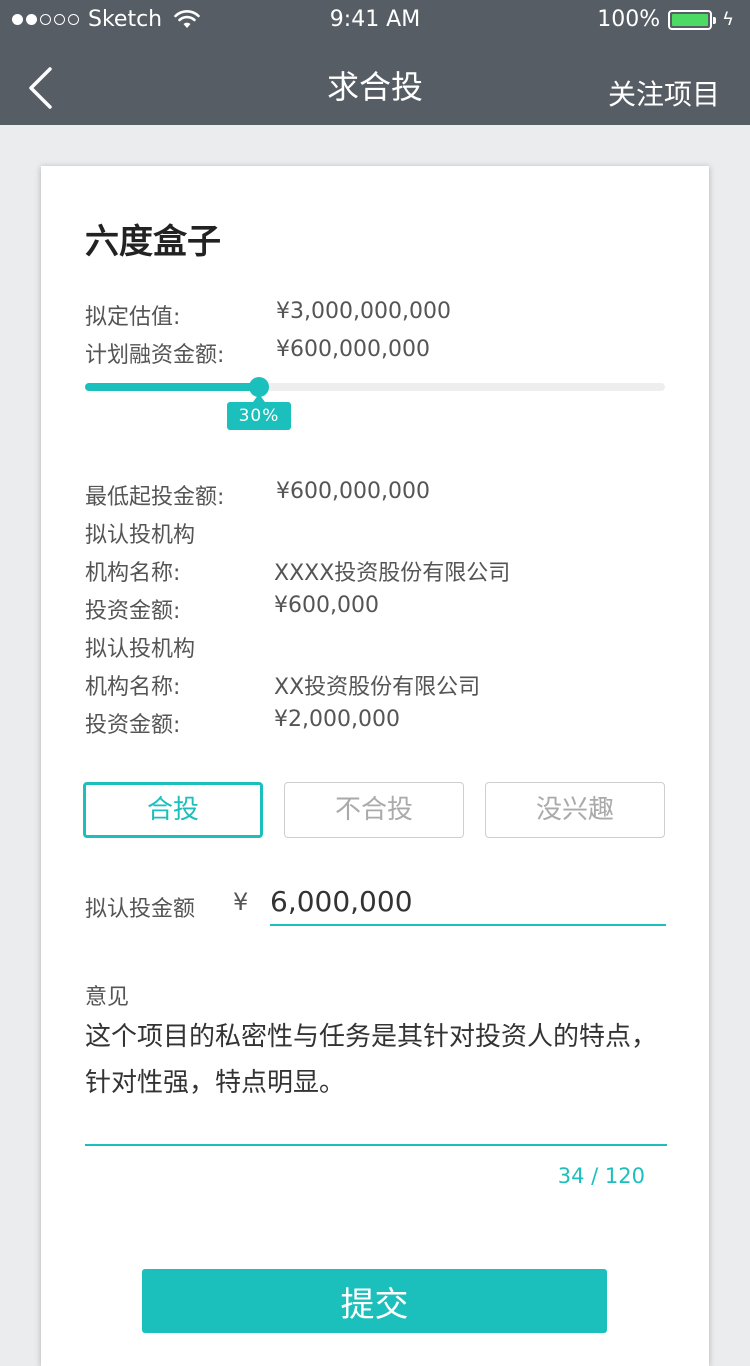 The height and width of the screenshot is (1366, 750). I want to click on currency-symbol: ¥, so click(241, 902).